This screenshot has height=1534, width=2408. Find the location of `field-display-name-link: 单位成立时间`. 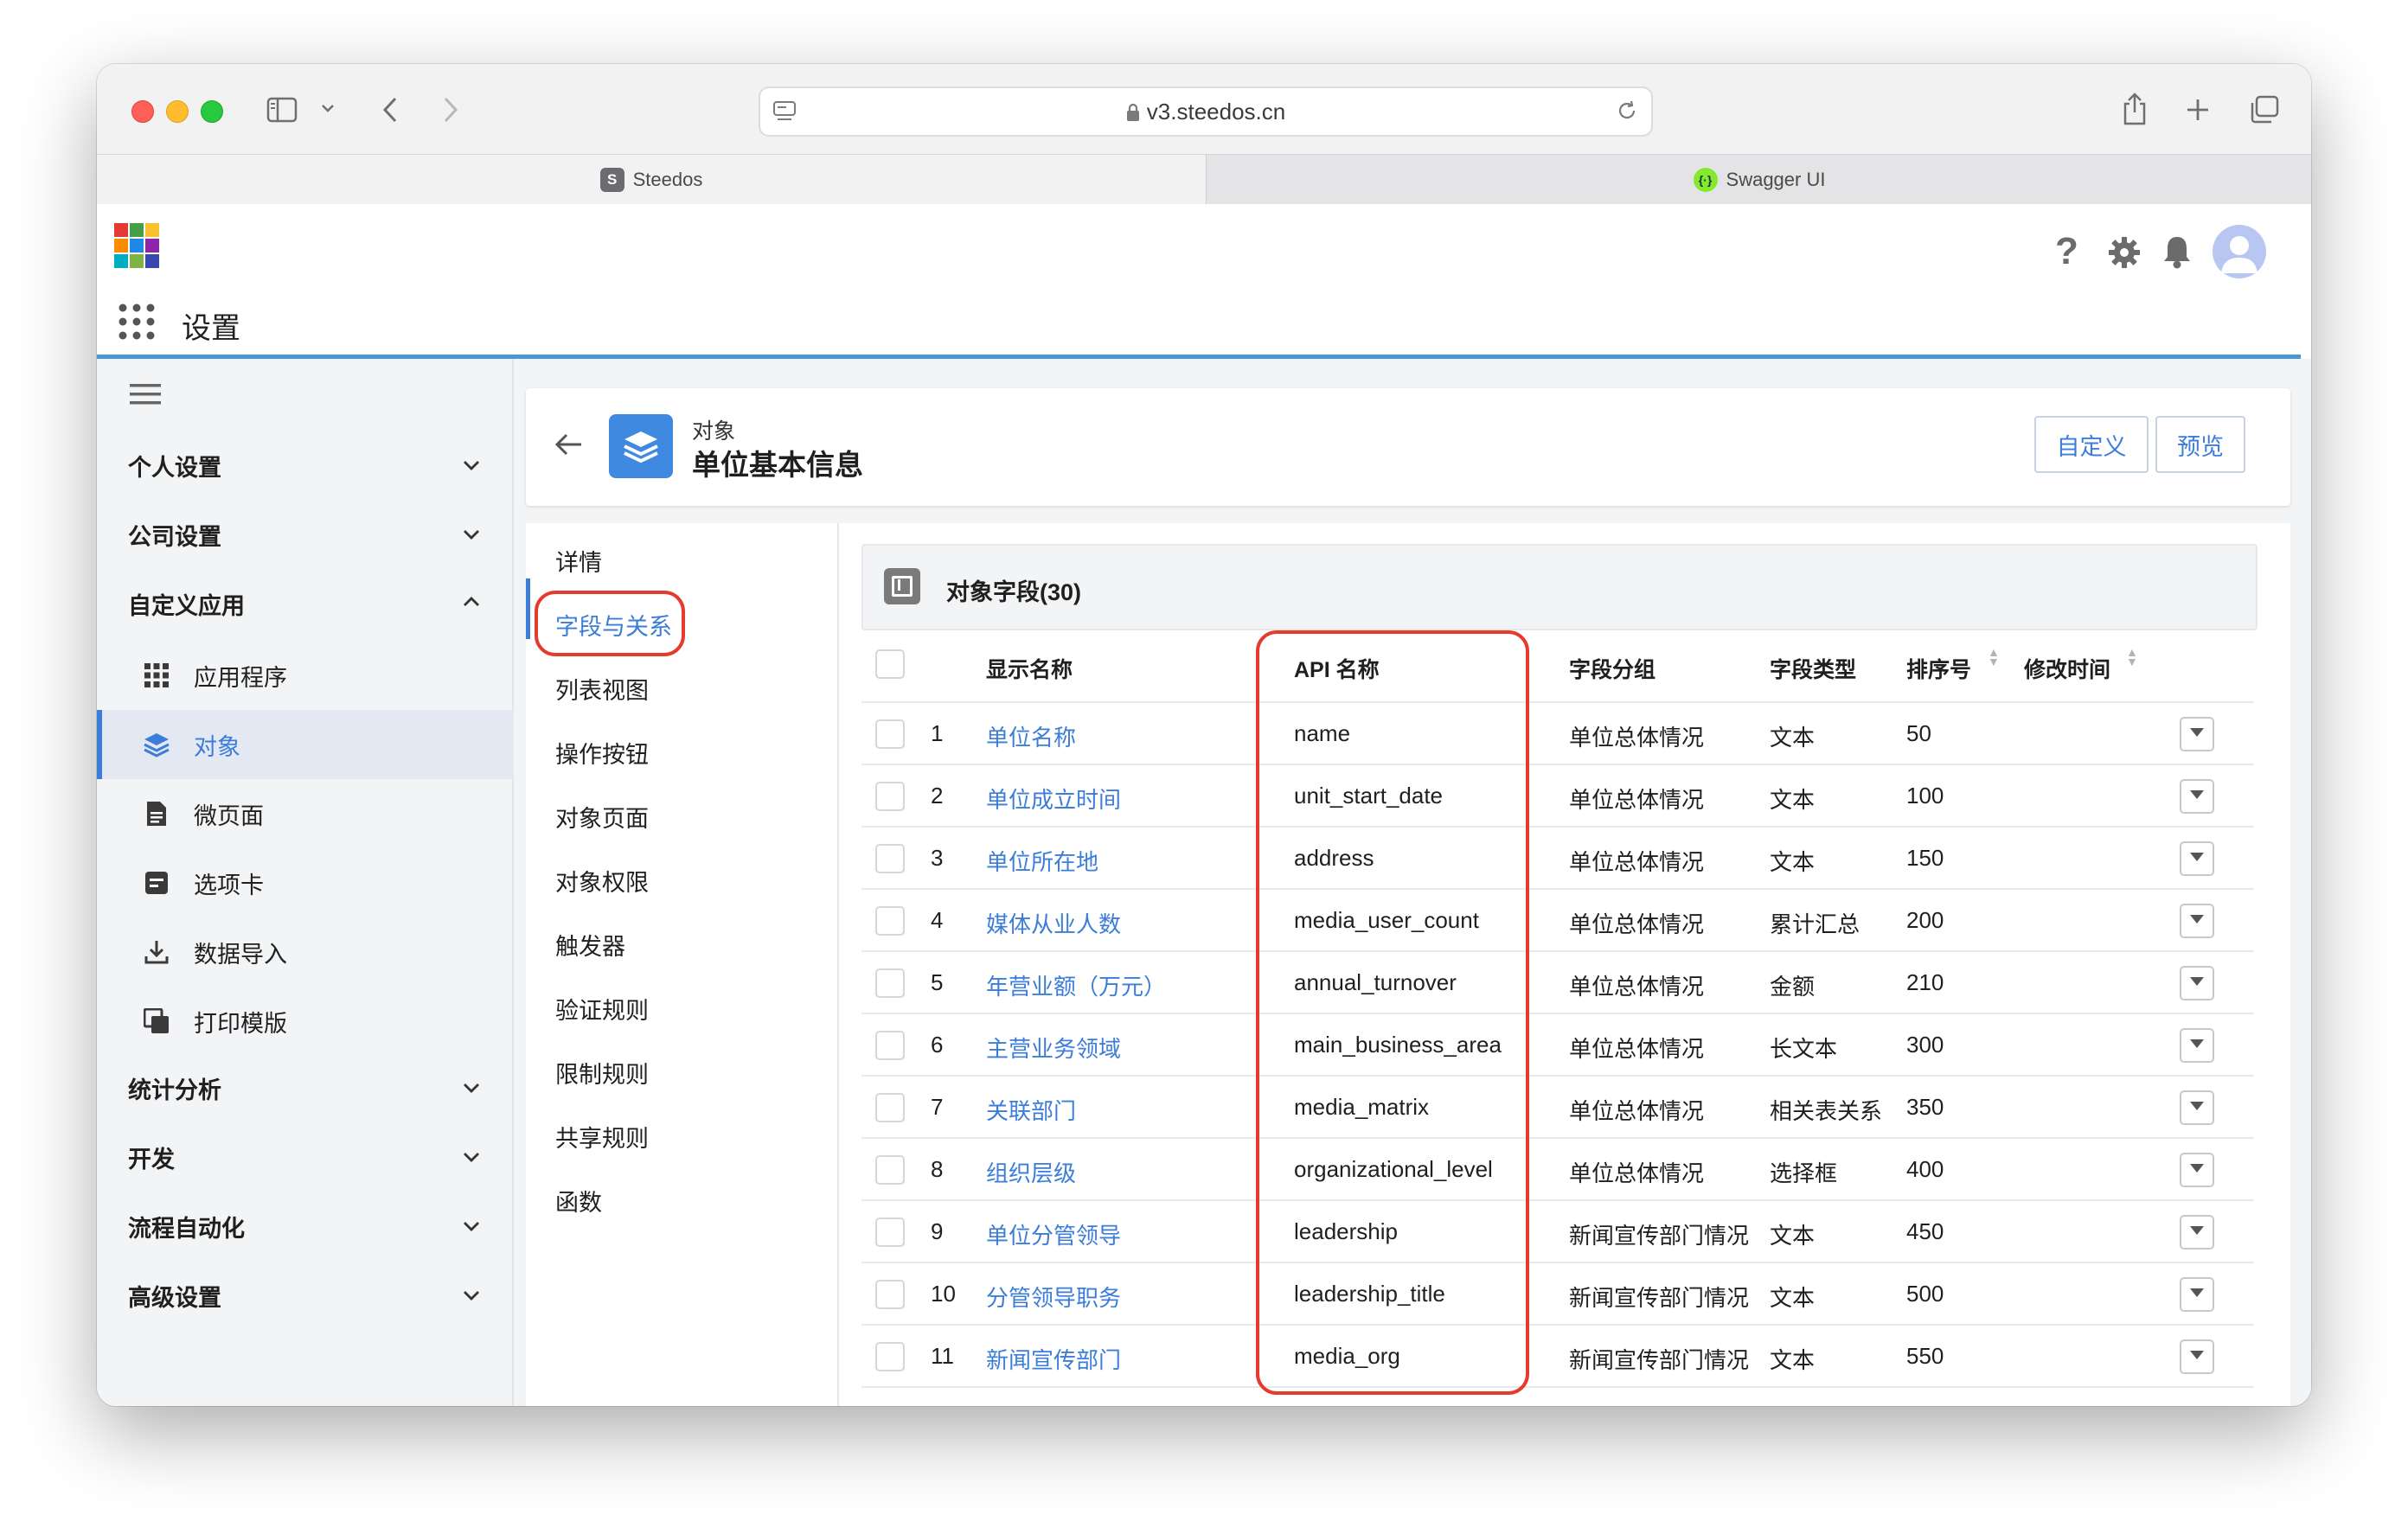

field-display-name-link: 单位成立时间 is located at coordinates (1053, 799).